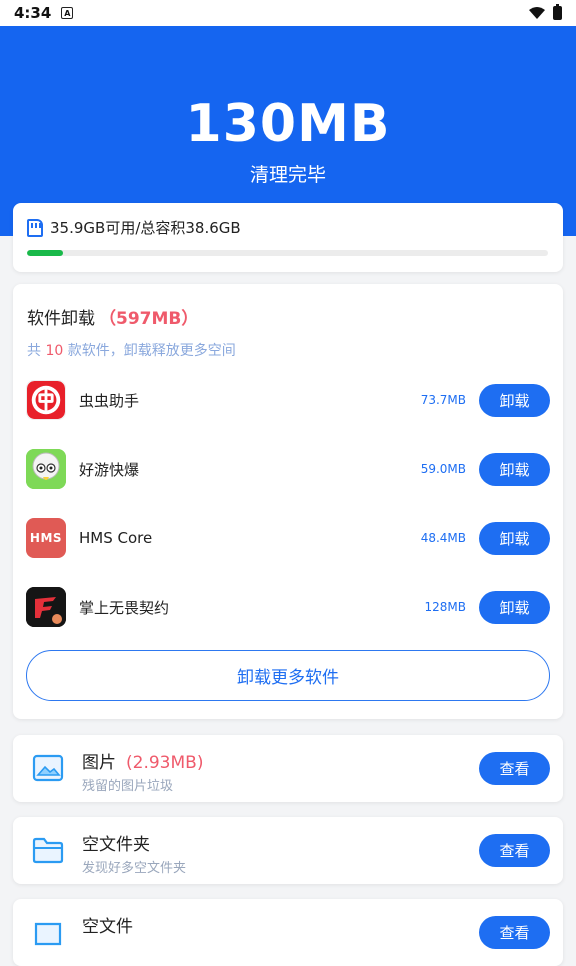  Describe the element at coordinates (288, 13) in the screenshot. I see `status-bar: 4:34 A` at that location.